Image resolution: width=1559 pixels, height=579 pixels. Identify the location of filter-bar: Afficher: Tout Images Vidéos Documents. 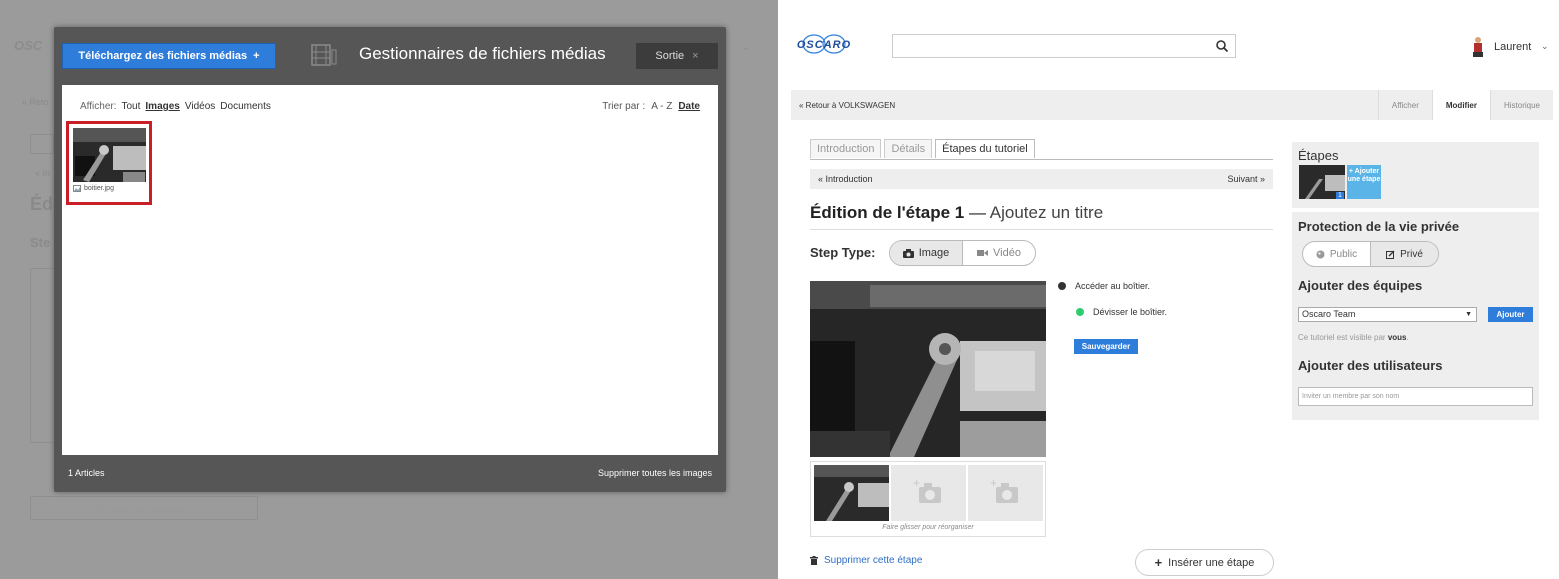
(175, 106).